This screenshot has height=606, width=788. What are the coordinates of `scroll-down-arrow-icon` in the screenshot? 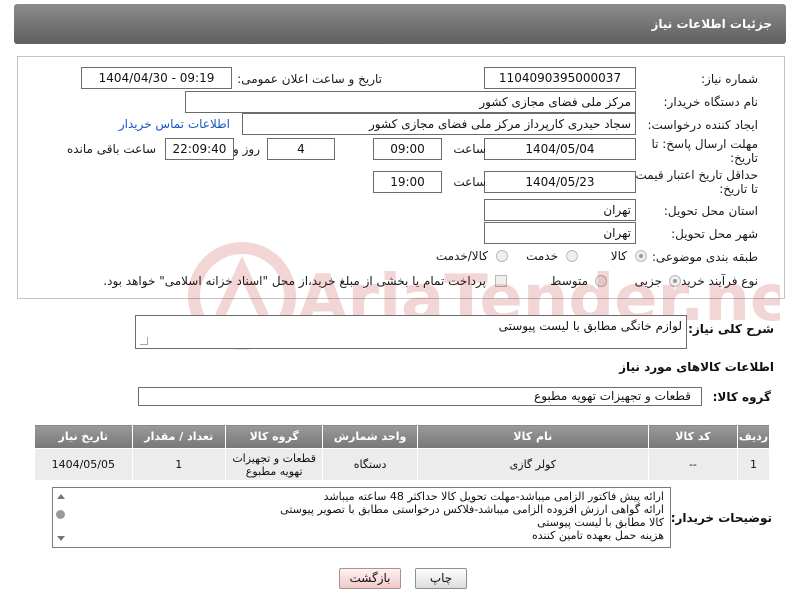 It's located at (61, 538).